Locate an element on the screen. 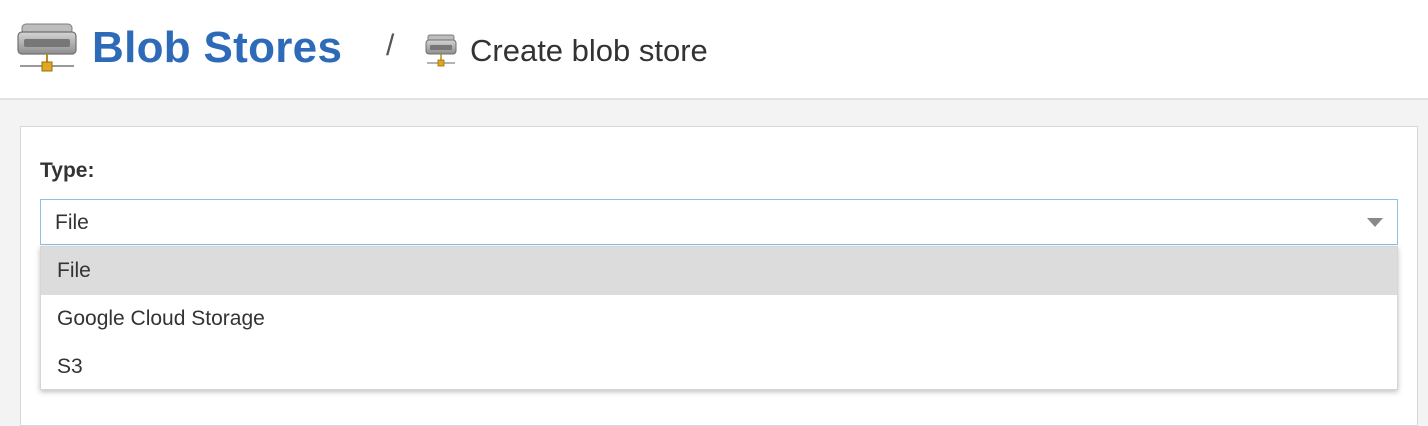  breadcrumb-current: Create blob store is located at coordinates (589, 50).